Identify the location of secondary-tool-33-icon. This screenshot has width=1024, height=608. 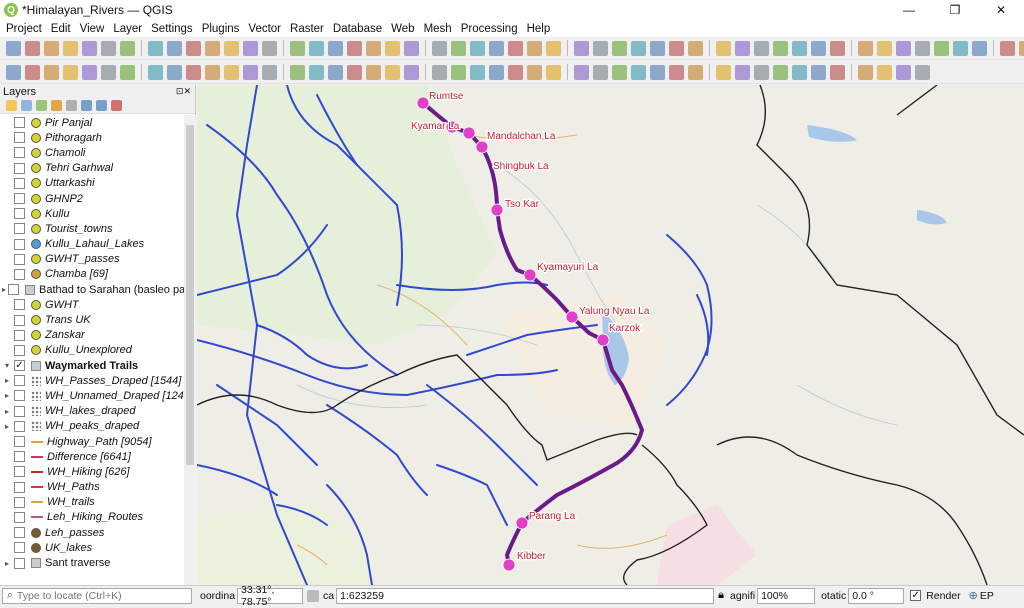
(657, 72).